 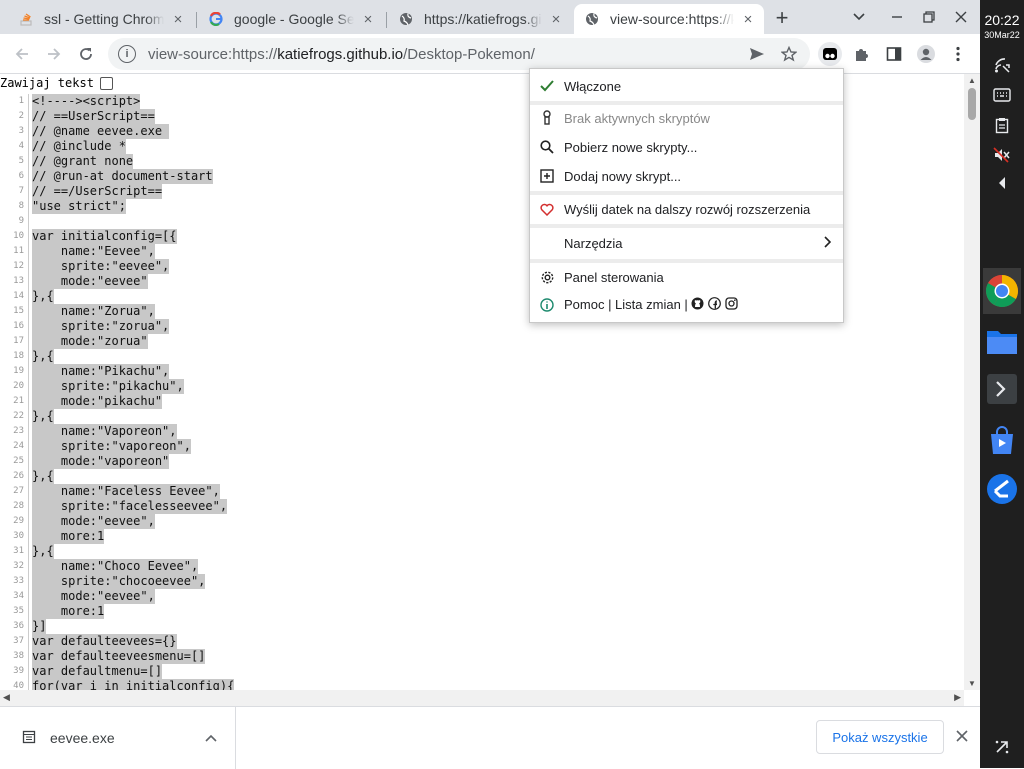 I want to click on chevron-right-icon, so click(x=833, y=243).